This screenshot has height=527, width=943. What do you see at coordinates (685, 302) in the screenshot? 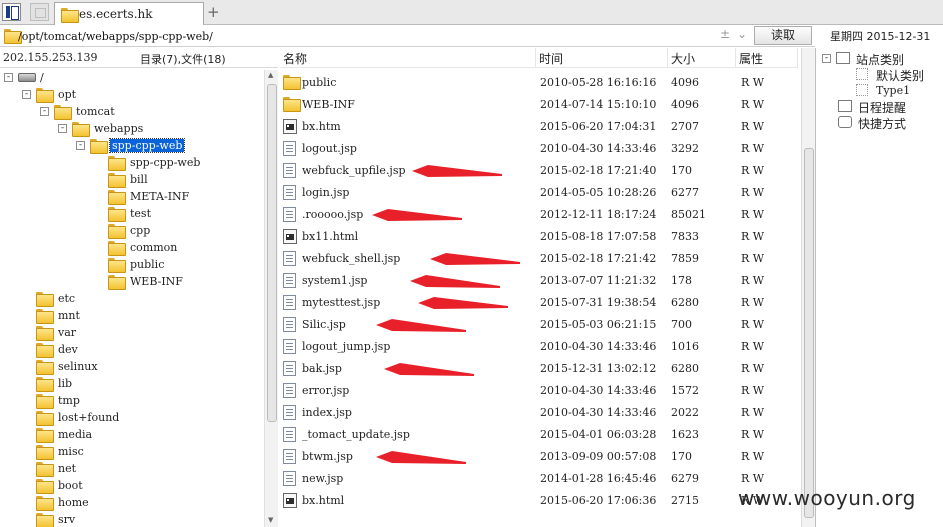
I see `file-size: 6280` at bounding box center [685, 302].